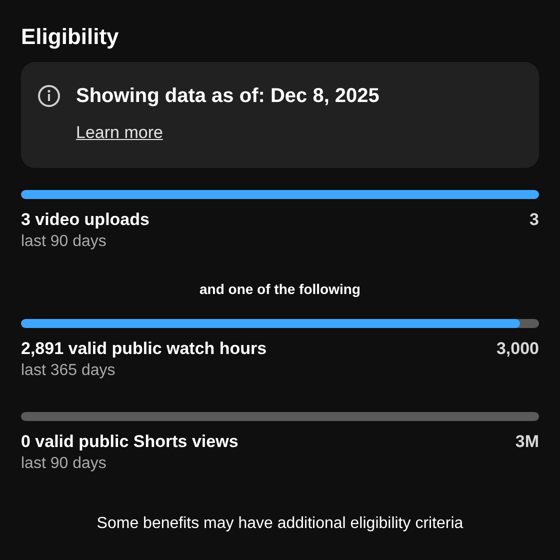 The image size is (560, 560). Describe the element at coordinates (144, 349) in the screenshot. I see `requirement-label: 2,891 valid public watch hours` at that location.